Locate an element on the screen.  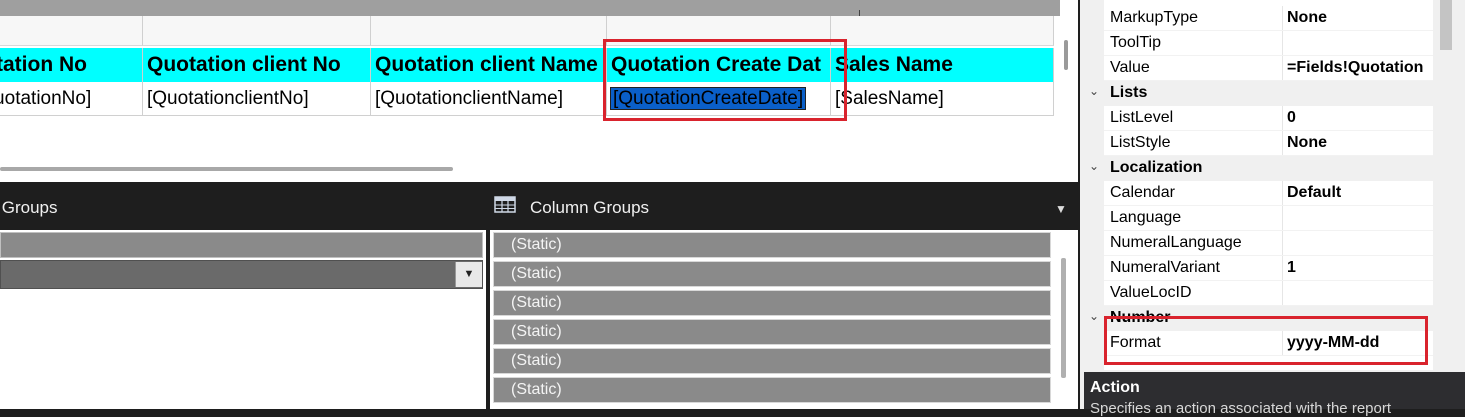
row-group-item-selected is located at coordinates (241, 274).